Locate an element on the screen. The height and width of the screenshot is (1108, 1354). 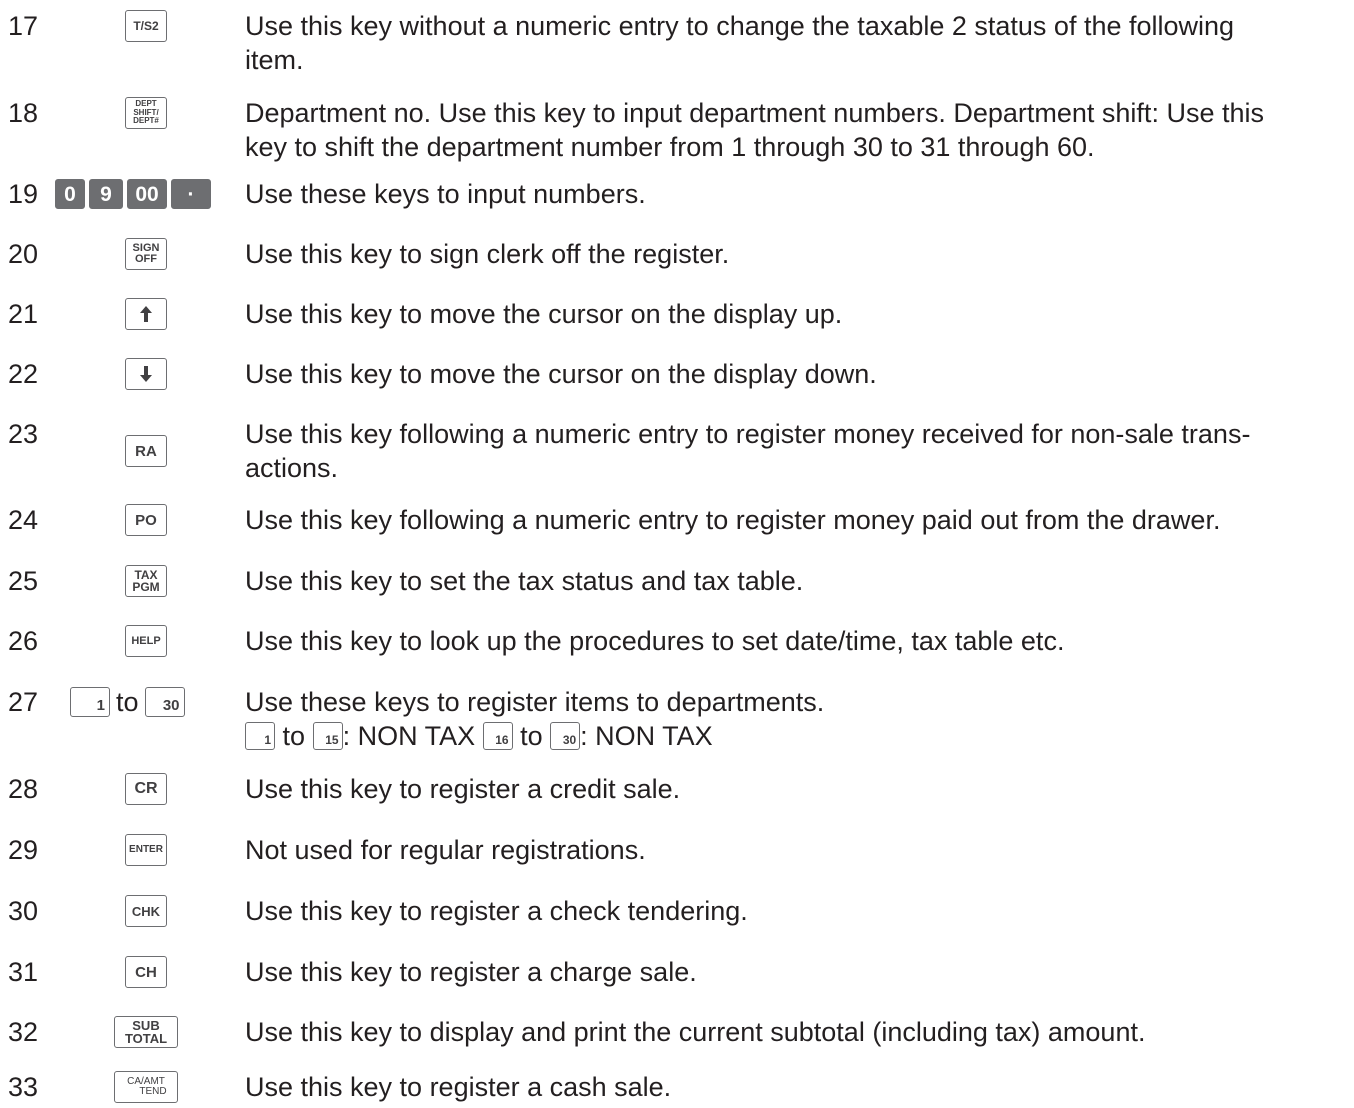
nine-key: 9 is located at coordinates (106, 194).